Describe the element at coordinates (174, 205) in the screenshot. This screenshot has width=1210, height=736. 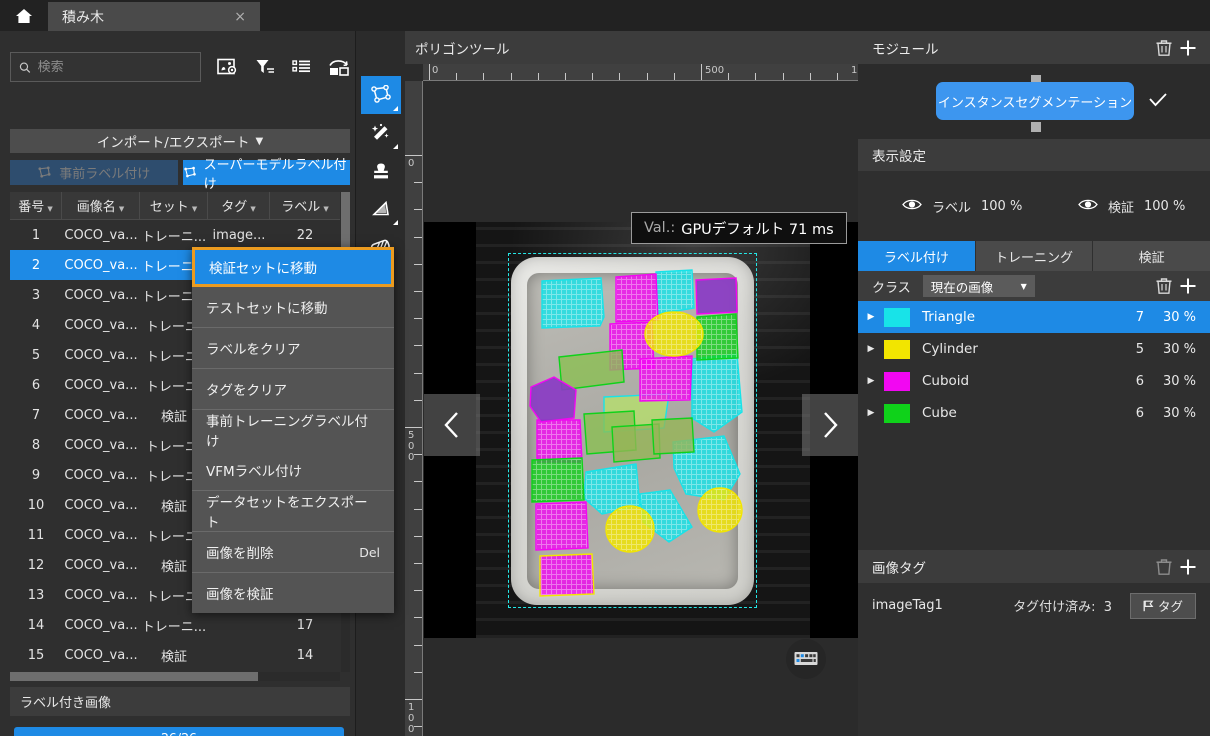
I see `column-header-2: セット ▼` at that location.